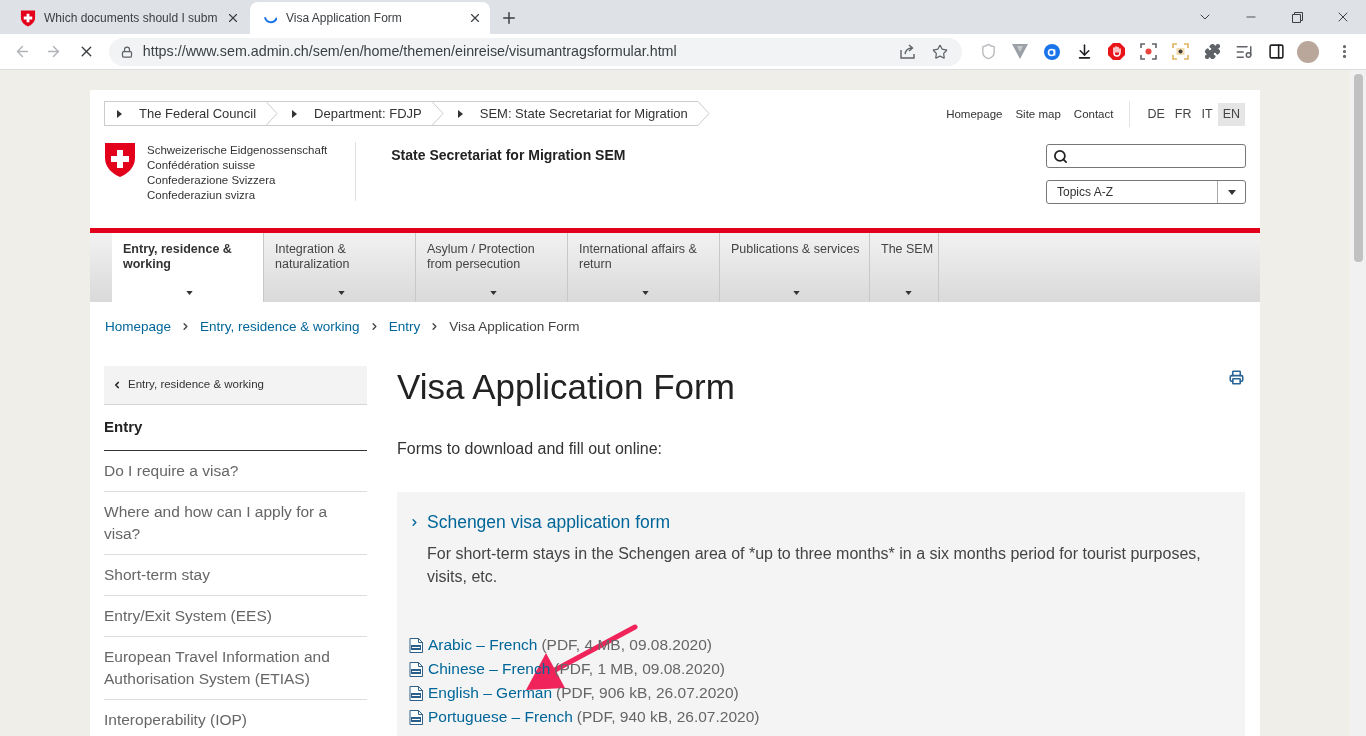 This screenshot has height=736, width=1366. Describe the element at coordinates (280, 326) in the screenshot. I see `breadcrumb-link: Entry, residence & working` at that location.